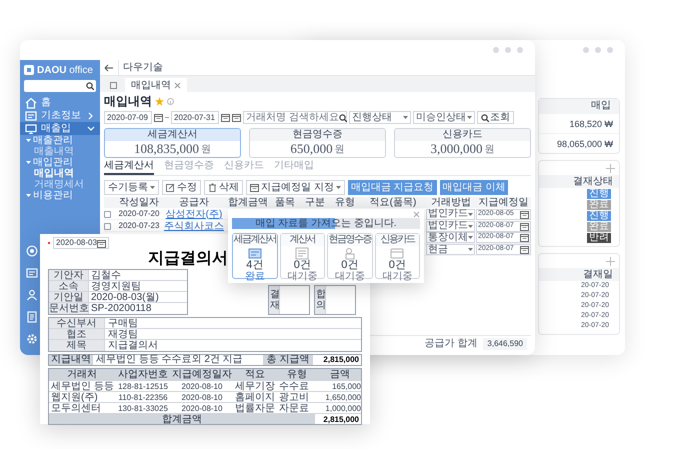 The width and height of the screenshot is (680, 449). What do you see at coordinates (116, 286) in the screenshot?
I see `field-value: 경영지원팀` at bounding box center [116, 286].